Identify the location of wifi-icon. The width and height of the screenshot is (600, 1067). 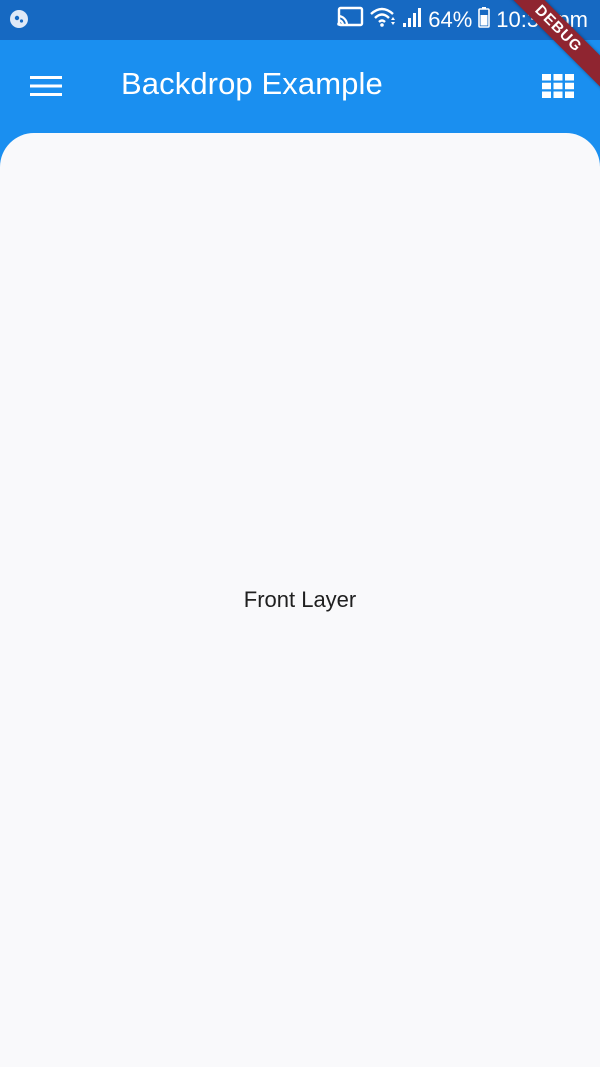
(383, 20).